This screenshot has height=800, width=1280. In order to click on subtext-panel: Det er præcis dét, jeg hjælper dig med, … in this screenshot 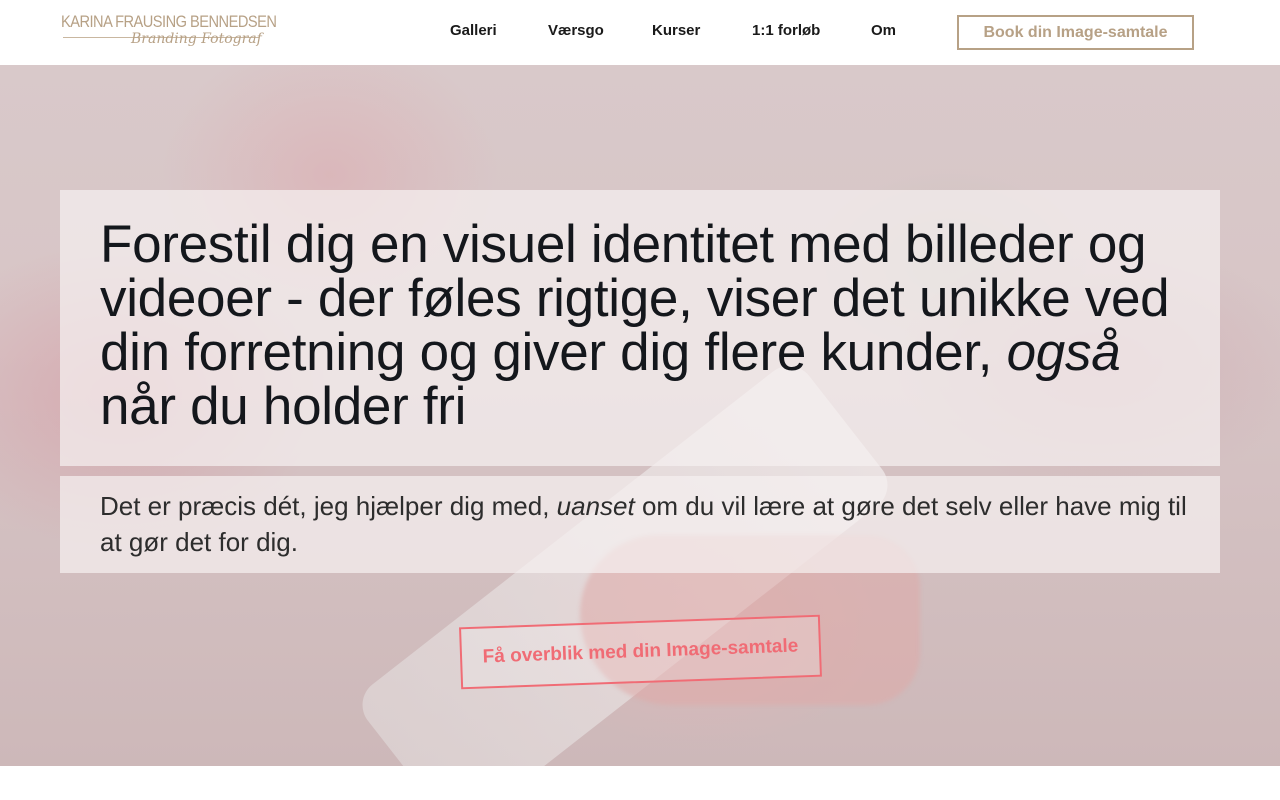, I will do `click(640, 524)`.